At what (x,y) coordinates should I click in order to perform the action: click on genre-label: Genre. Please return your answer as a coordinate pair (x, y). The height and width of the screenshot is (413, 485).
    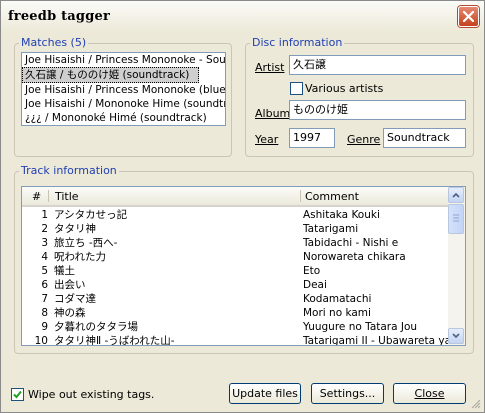
    Looking at the image, I should click on (364, 139).